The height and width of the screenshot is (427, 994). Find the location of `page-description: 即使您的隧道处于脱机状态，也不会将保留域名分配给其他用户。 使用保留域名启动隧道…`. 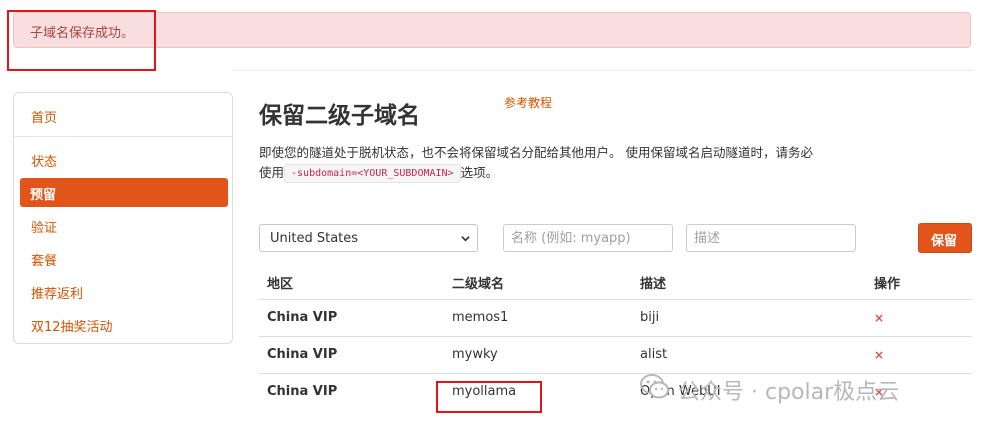

page-description: 即使您的隧道处于脱机状态，也不会将保留域名分配给其他用户。 使用保留域名启动隧道… is located at coordinates (539, 163).